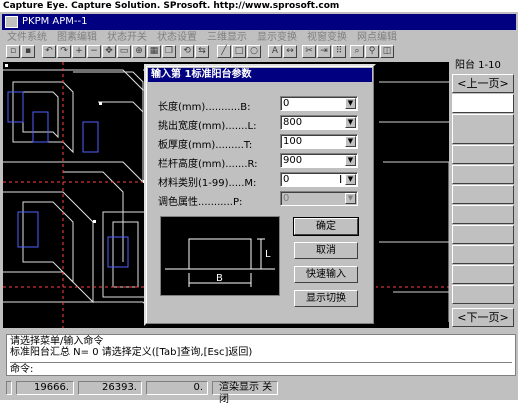 The height and width of the screenshot is (406, 518). What do you see at coordinates (27, 38) in the screenshot?
I see `menu-file: 文件系统` at bounding box center [27, 38].